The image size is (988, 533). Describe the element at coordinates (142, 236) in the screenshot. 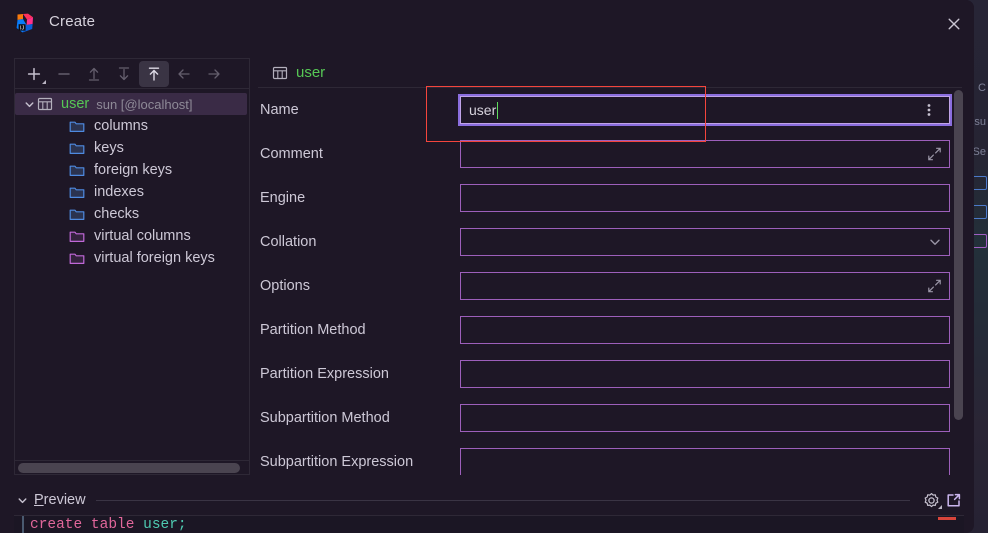

I see `tree-node-label: virtual columns` at that location.